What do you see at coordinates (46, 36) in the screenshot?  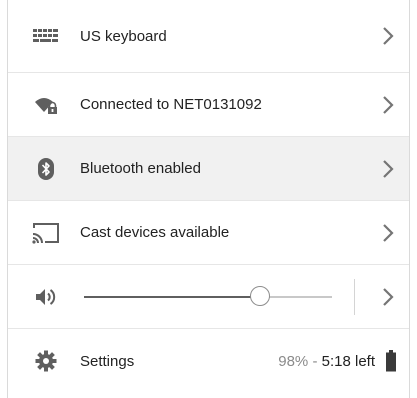 I see `keyboard-icon` at bounding box center [46, 36].